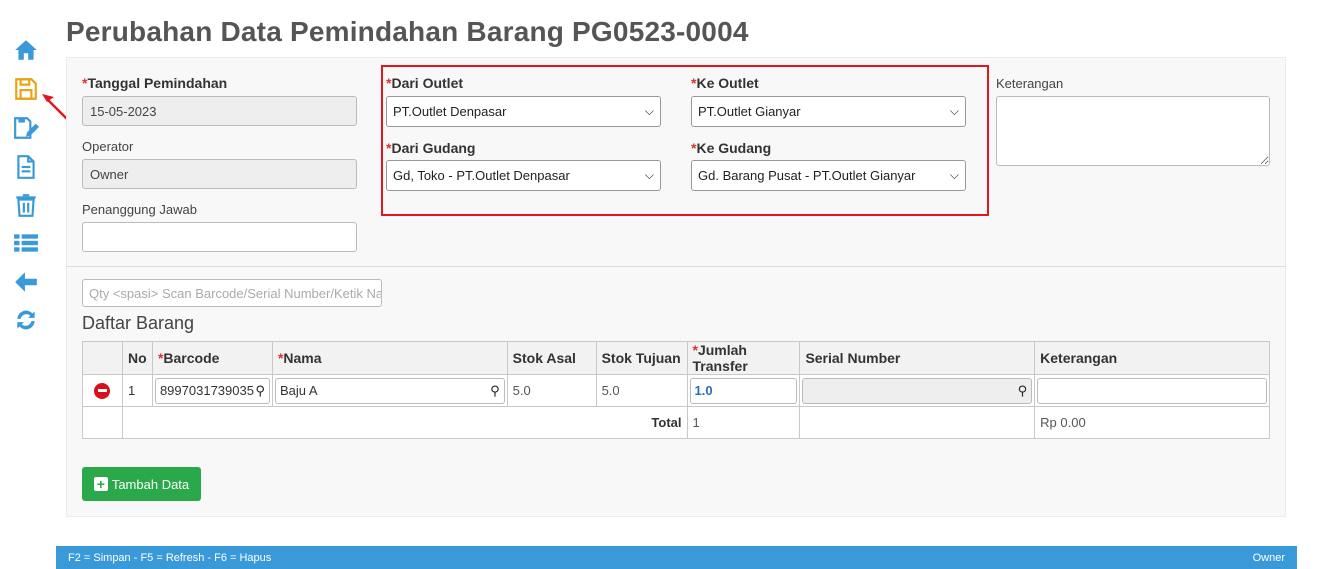  Describe the element at coordinates (137, 390) in the screenshot. I see `row-no: 1` at that location.